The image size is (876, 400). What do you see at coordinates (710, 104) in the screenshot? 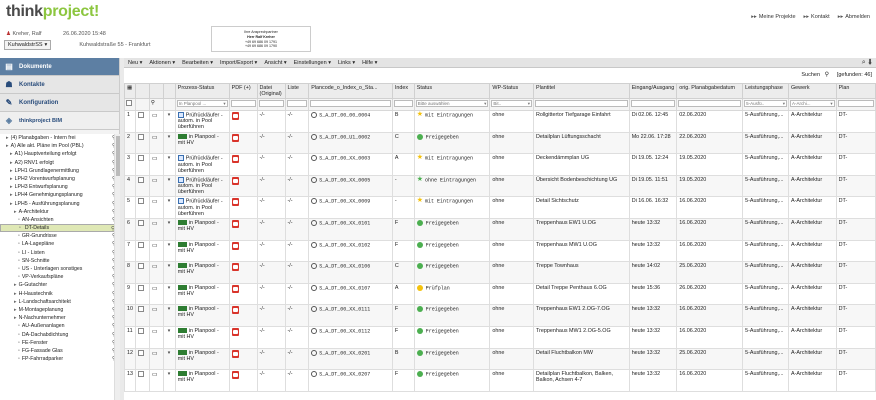
I see `filter-orig` at bounding box center [710, 104].